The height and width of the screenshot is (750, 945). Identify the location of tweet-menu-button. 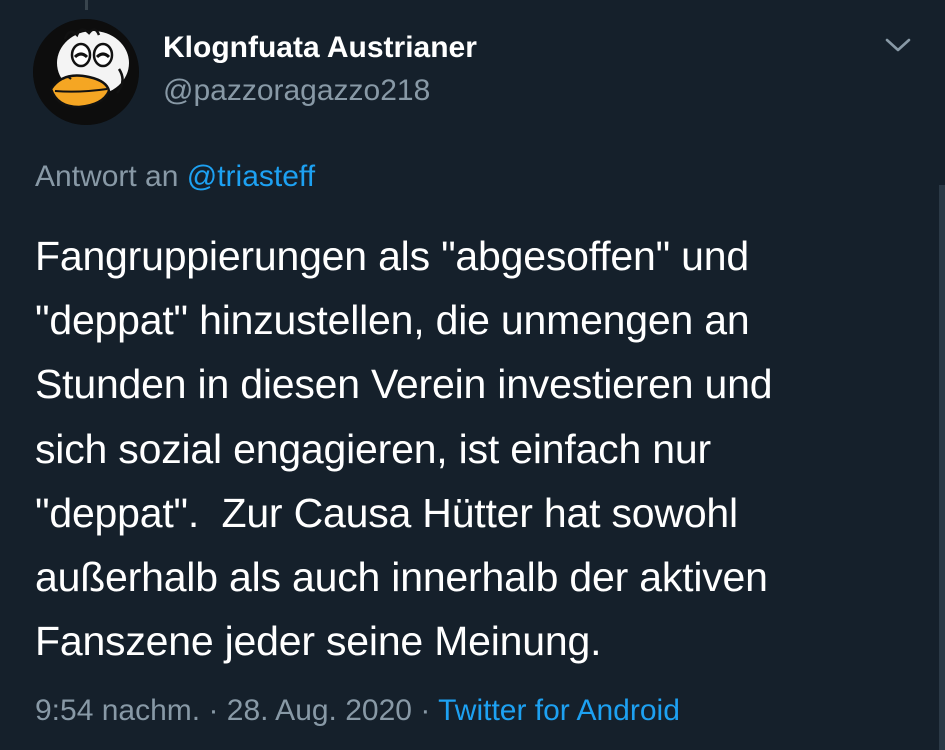
(898, 45).